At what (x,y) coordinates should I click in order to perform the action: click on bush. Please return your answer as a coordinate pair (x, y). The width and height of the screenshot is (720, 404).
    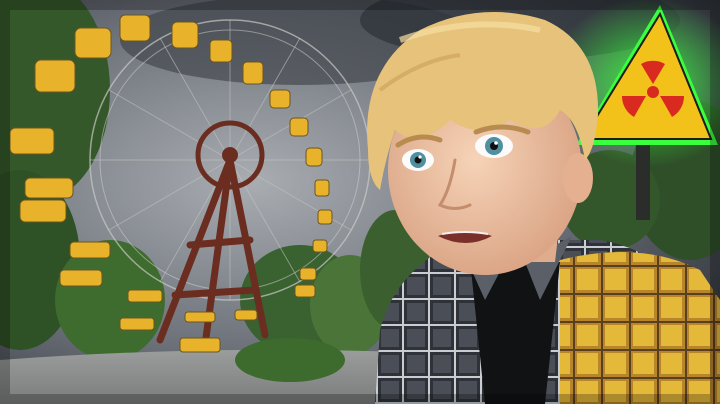
    Looking at the image, I should click on (290, 360).